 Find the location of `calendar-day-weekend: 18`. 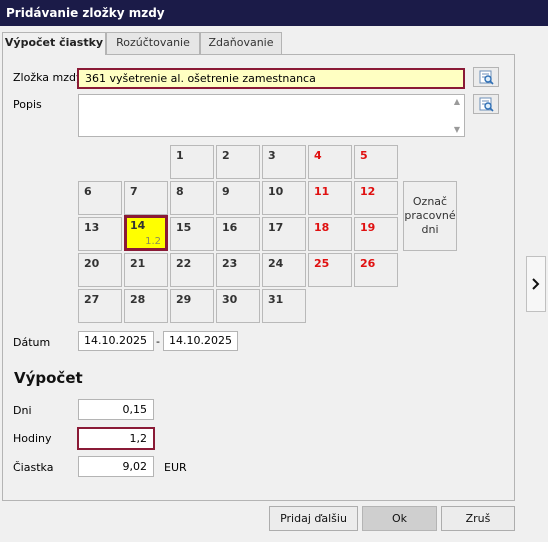

calendar-day-weekend: 18 is located at coordinates (330, 234).